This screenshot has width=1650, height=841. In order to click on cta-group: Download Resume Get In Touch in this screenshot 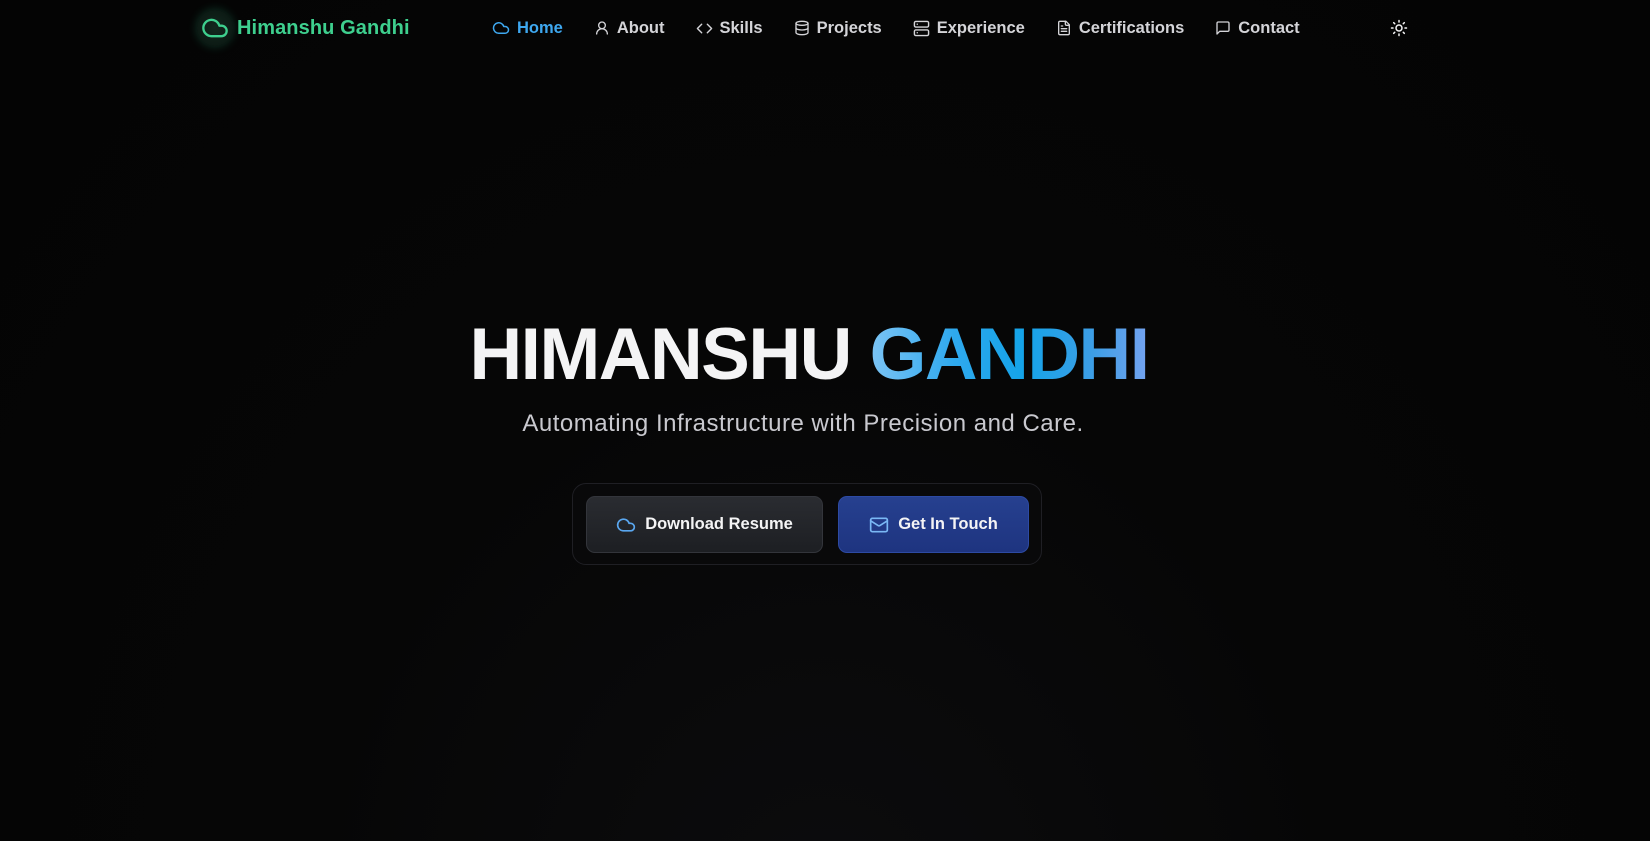, I will do `click(807, 524)`.